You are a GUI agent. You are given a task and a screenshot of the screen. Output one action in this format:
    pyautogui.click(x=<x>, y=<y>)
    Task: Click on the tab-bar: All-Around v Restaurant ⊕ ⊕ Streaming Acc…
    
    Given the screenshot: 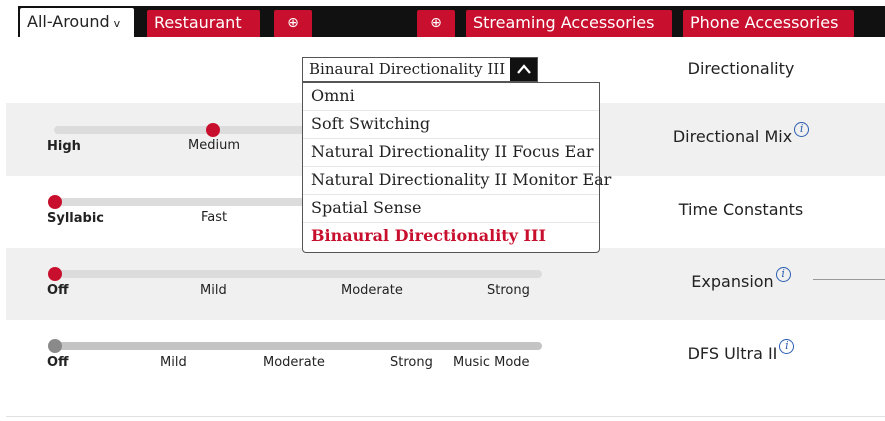 What is the action you would take?
    pyautogui.click(x=442, y=18)
    